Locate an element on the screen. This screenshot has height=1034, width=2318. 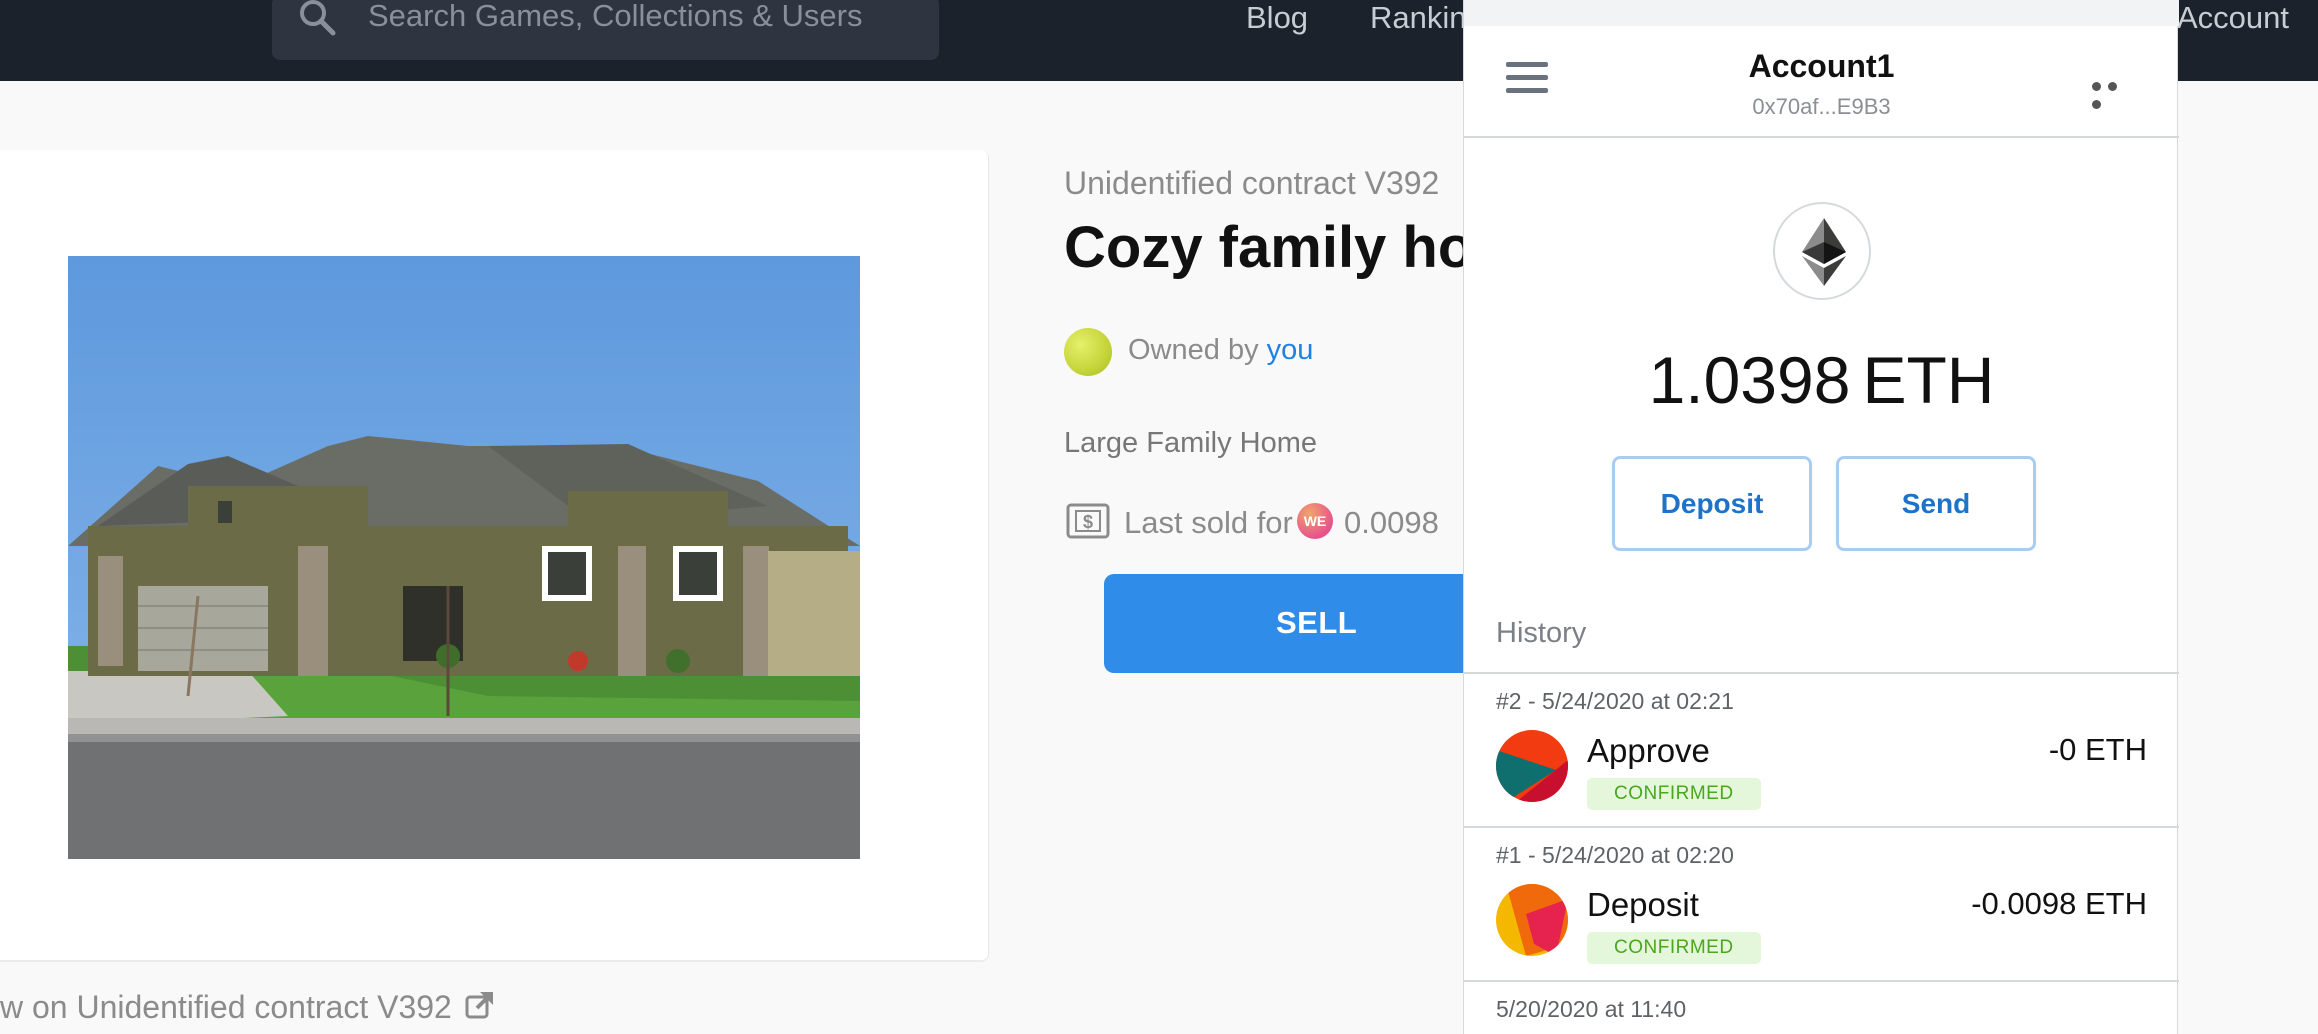
balance-amount: 1.0398 is located at coordinates (1749, 380).